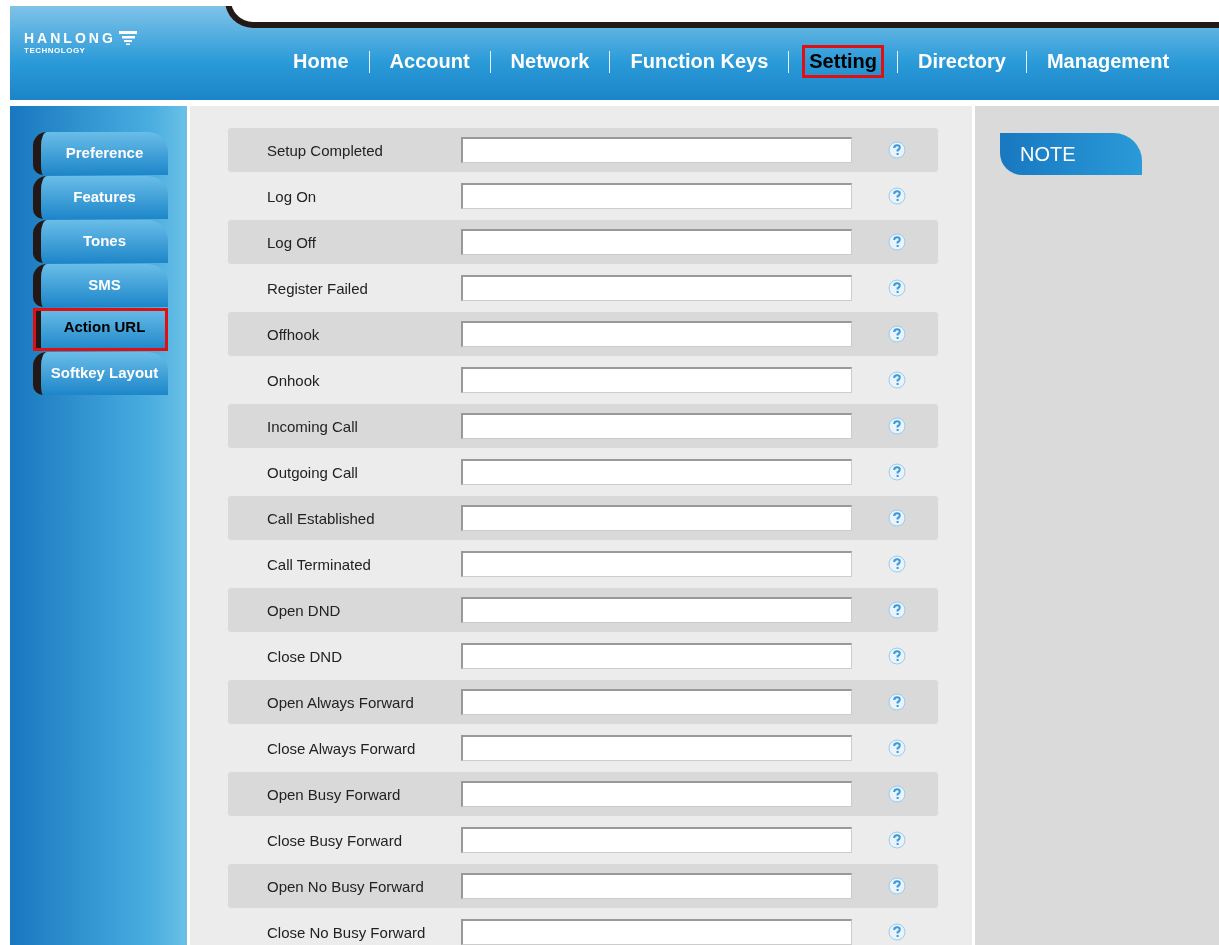 This screenshot has width=1219, height=945. I want to click on nav-tab: Setting, so click(843, 61).